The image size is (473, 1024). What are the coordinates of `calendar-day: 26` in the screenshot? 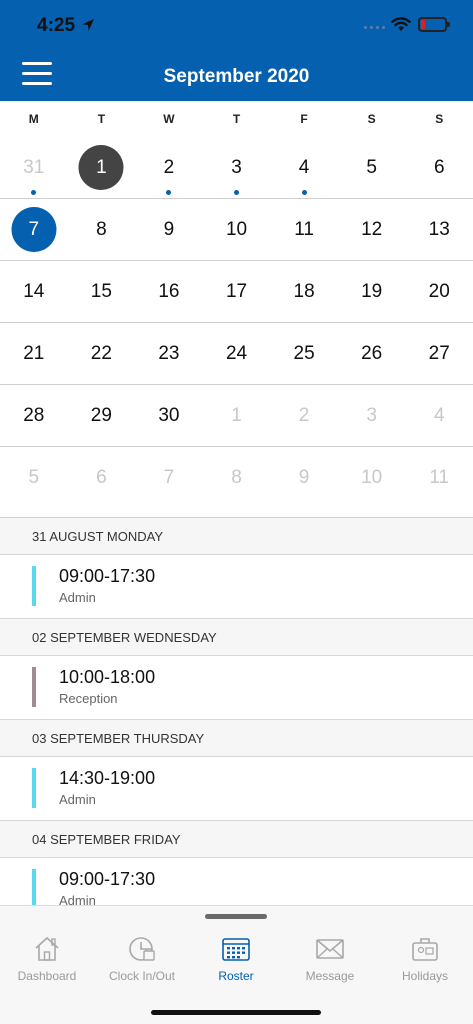 It's located at (372, 353).